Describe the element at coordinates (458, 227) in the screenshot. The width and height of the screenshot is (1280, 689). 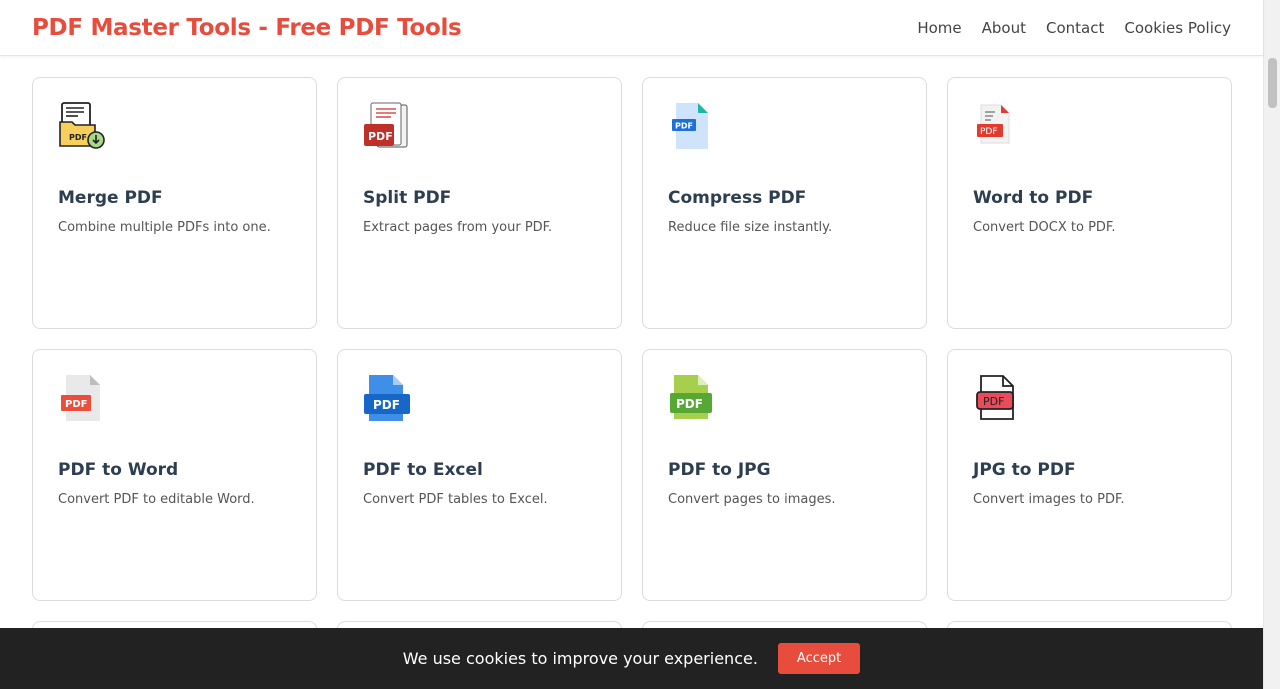
I see `tool-description: Extract pages from your PDF.` at that location.